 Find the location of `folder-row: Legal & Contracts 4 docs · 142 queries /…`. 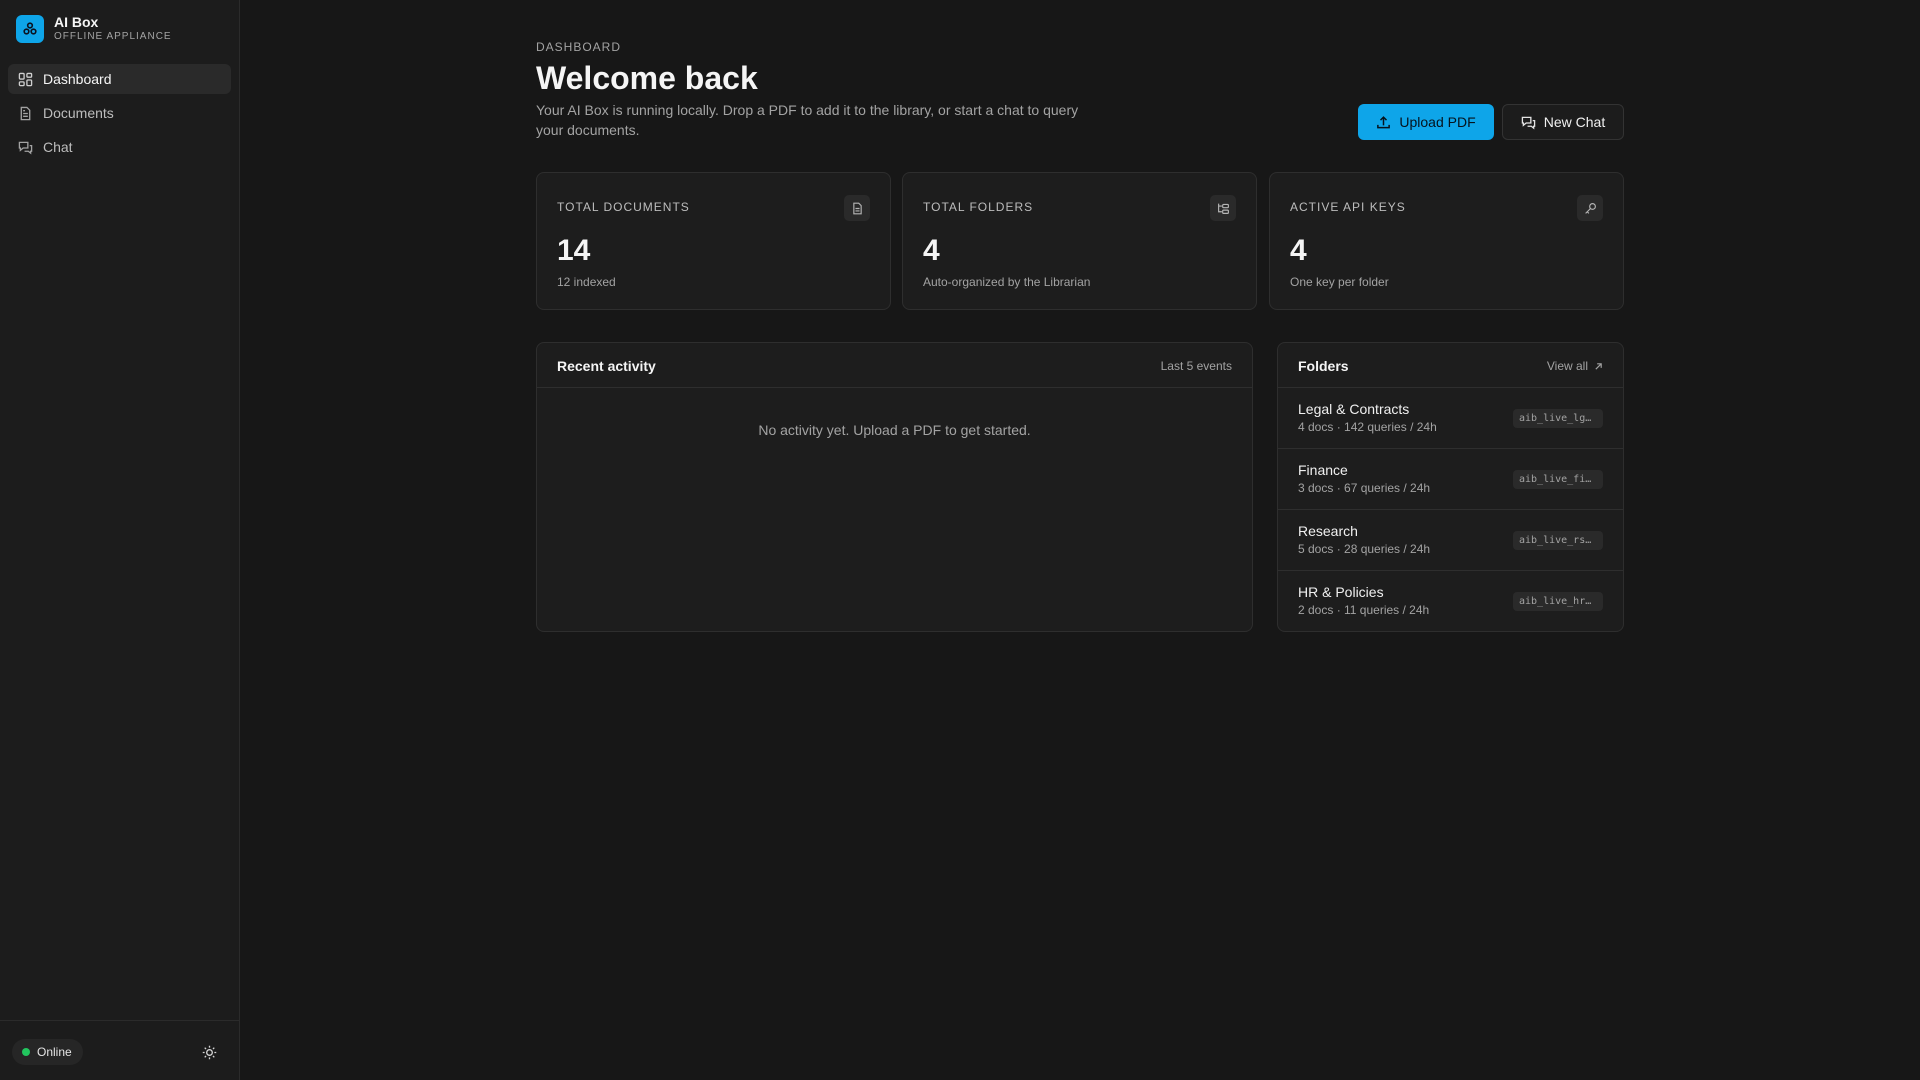

folder-row: Legal & Contracts 4 docs · 142 queries /… is located at coordinates (1450, 418).